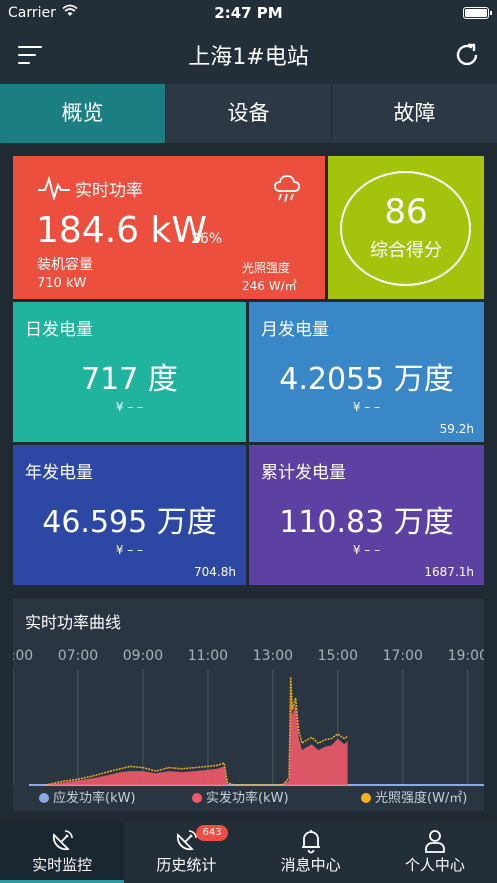 The height and width of the screenshot is (883, 497). What do you see at coordinates (83, 113) in the screenshot?
I see `tab-overview: 概览` at bounding box center [83, 113].